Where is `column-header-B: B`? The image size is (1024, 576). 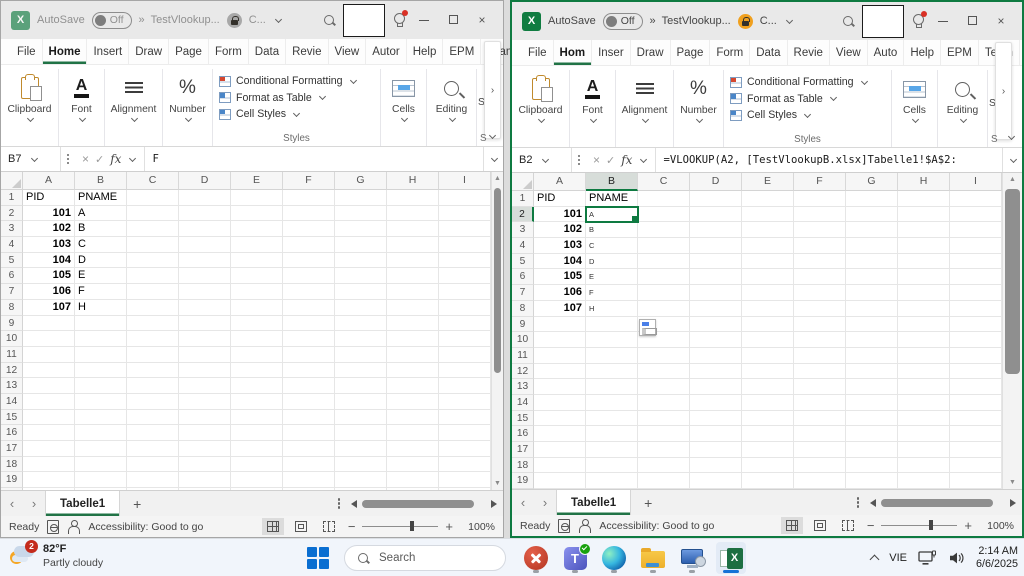
column-header-B: B is located at coordinates (101, 181).